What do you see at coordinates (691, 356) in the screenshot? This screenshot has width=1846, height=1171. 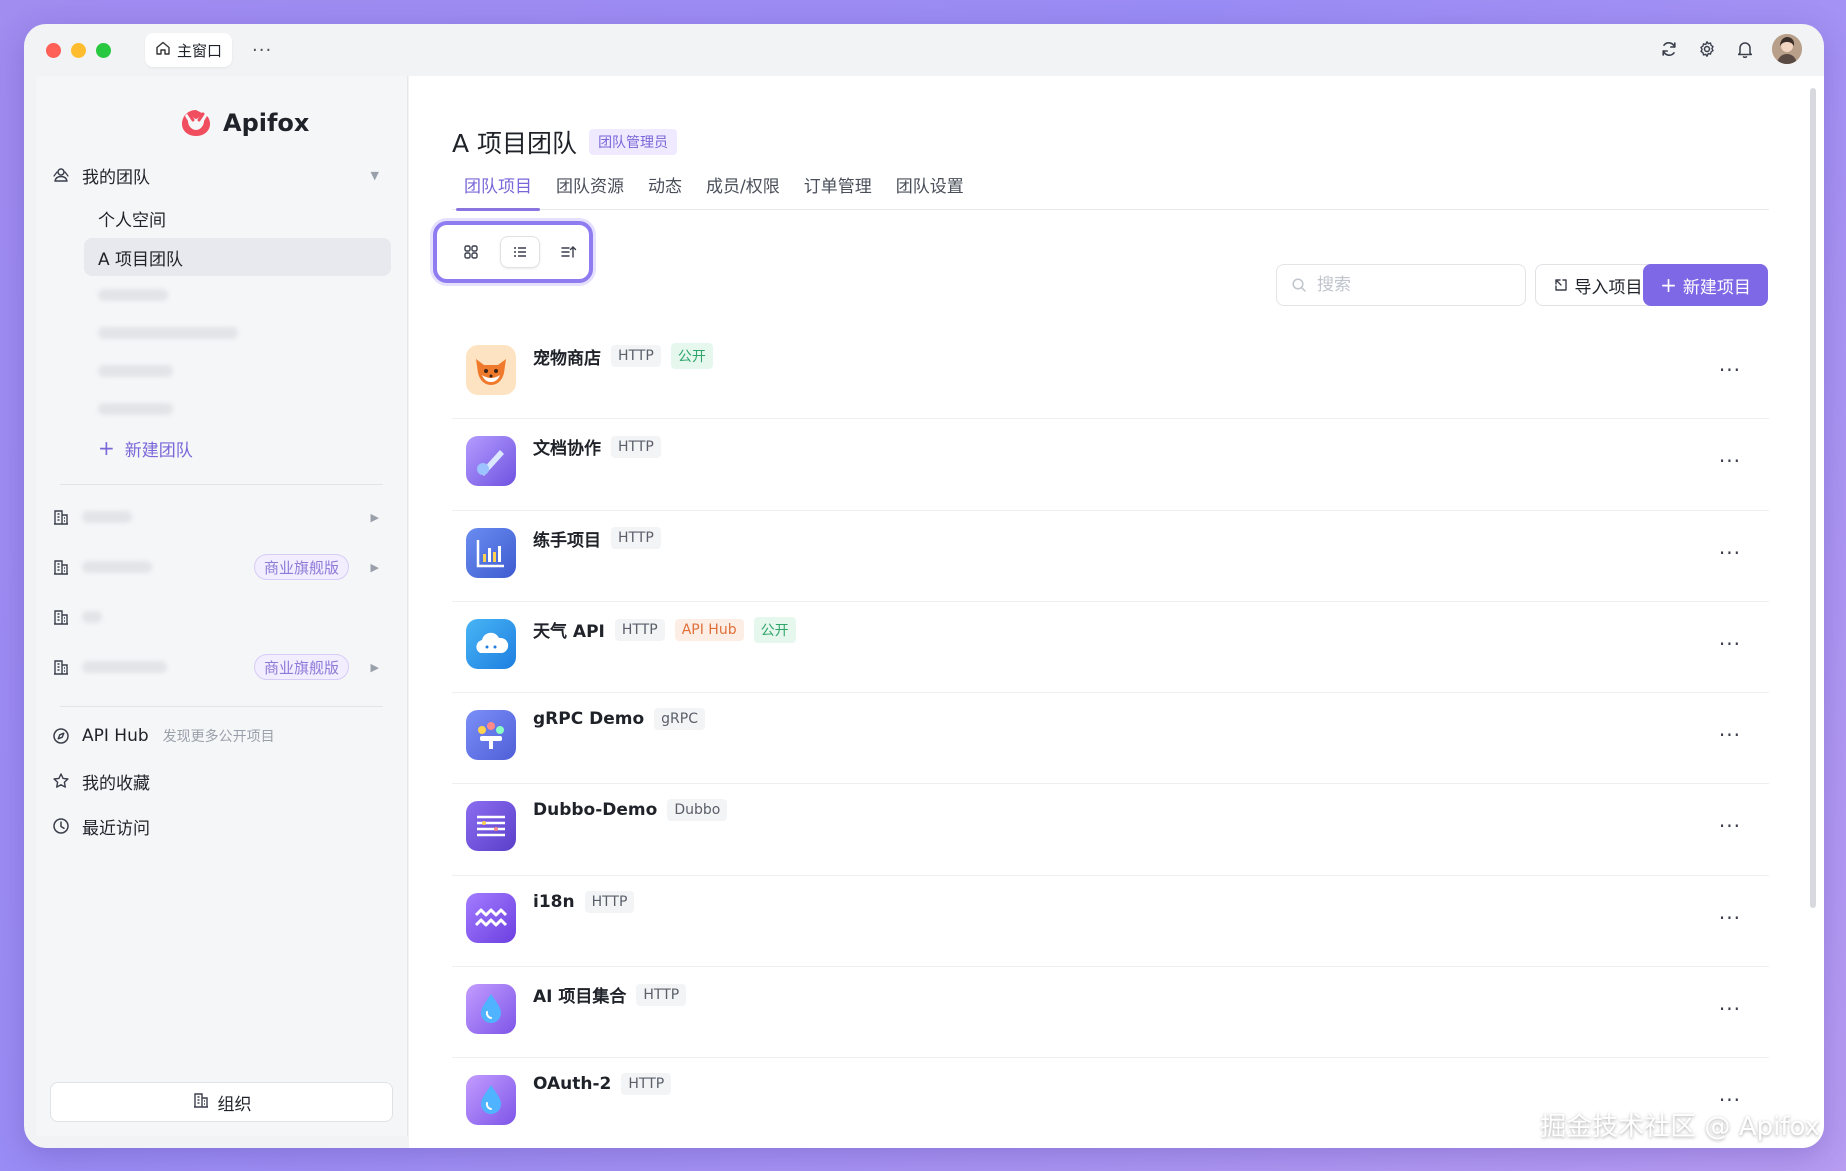 I see `project-status-tag: 公开` at bounding box center [691, 356].